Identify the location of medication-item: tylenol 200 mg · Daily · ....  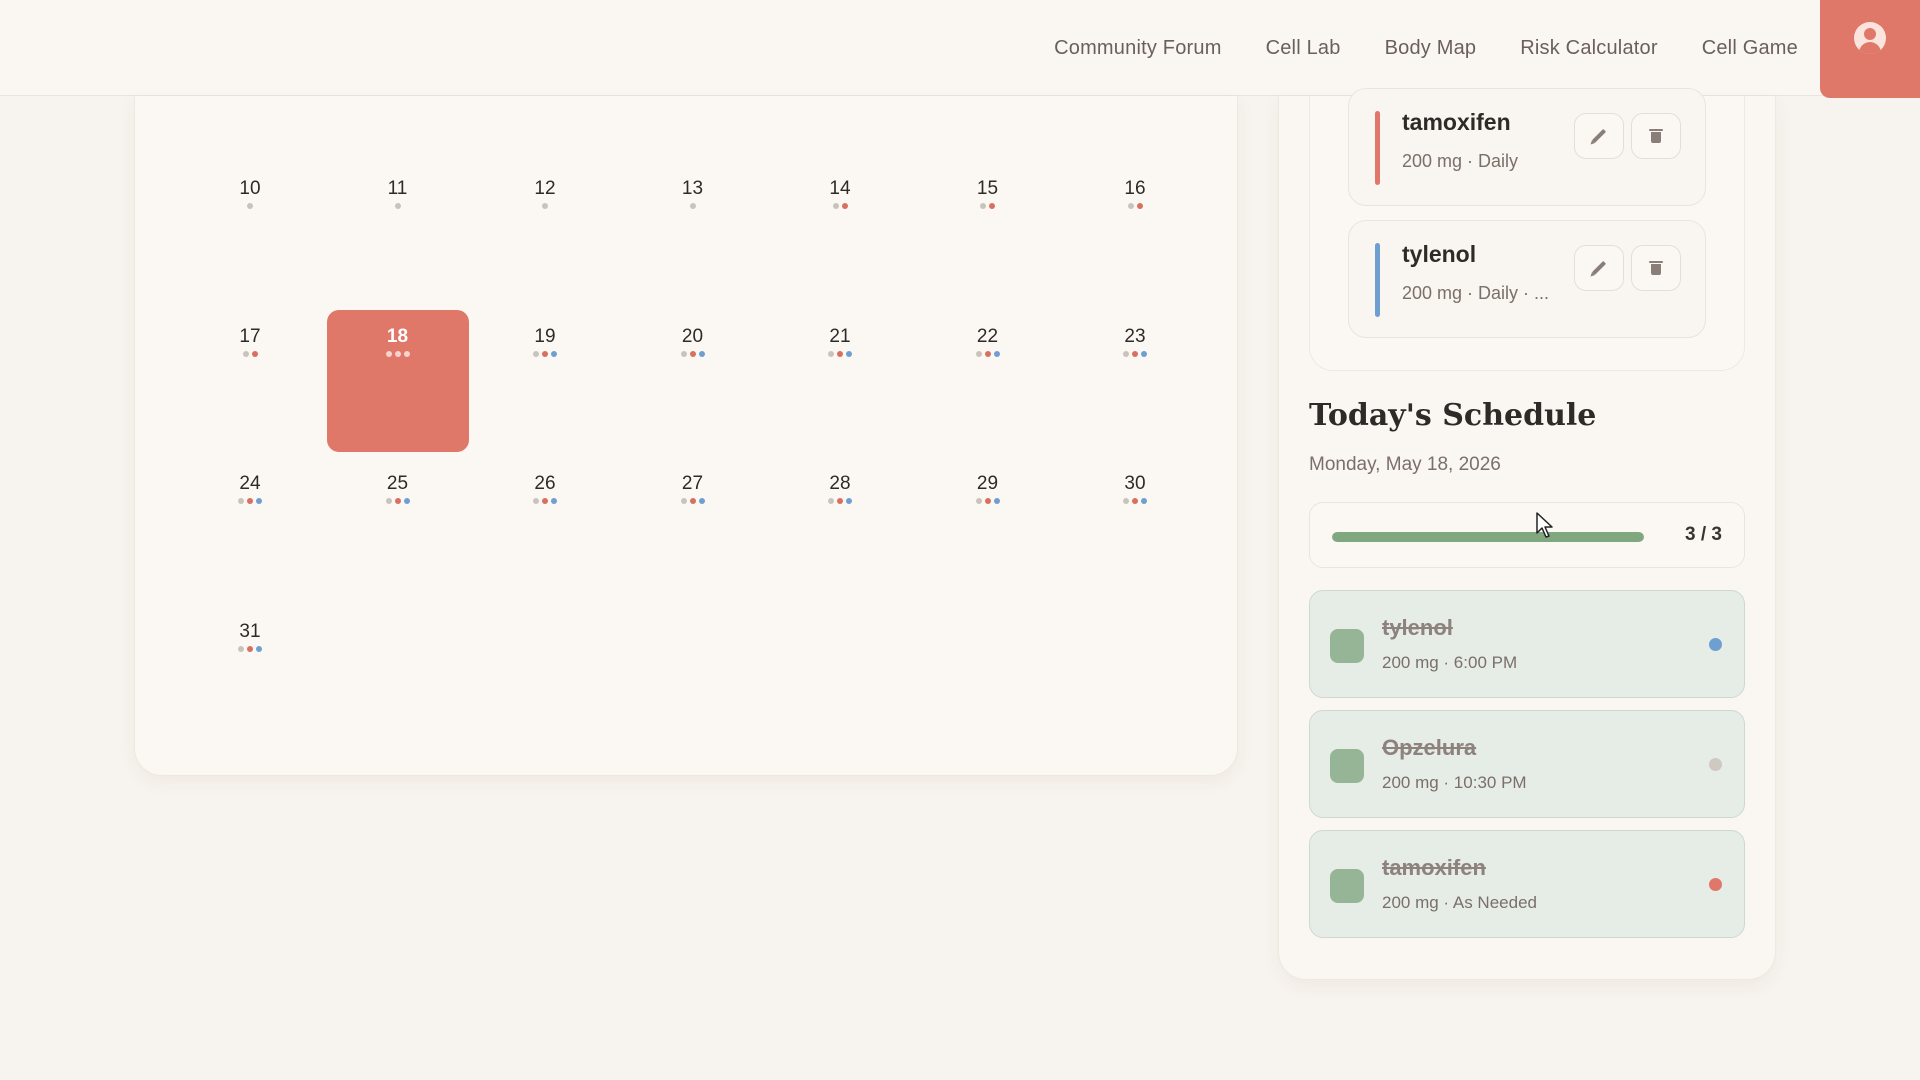
(1527, 279).